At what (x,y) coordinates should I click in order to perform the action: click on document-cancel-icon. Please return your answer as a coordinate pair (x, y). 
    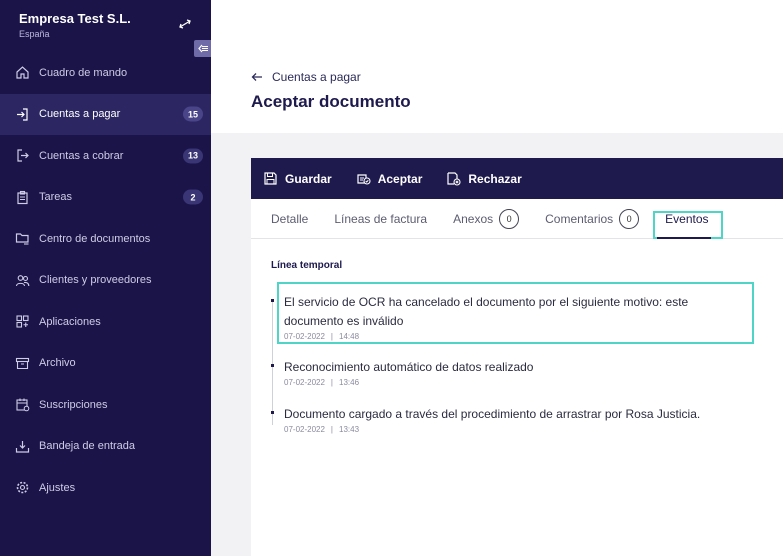
    Looking at the image, I should click on (454, 179).